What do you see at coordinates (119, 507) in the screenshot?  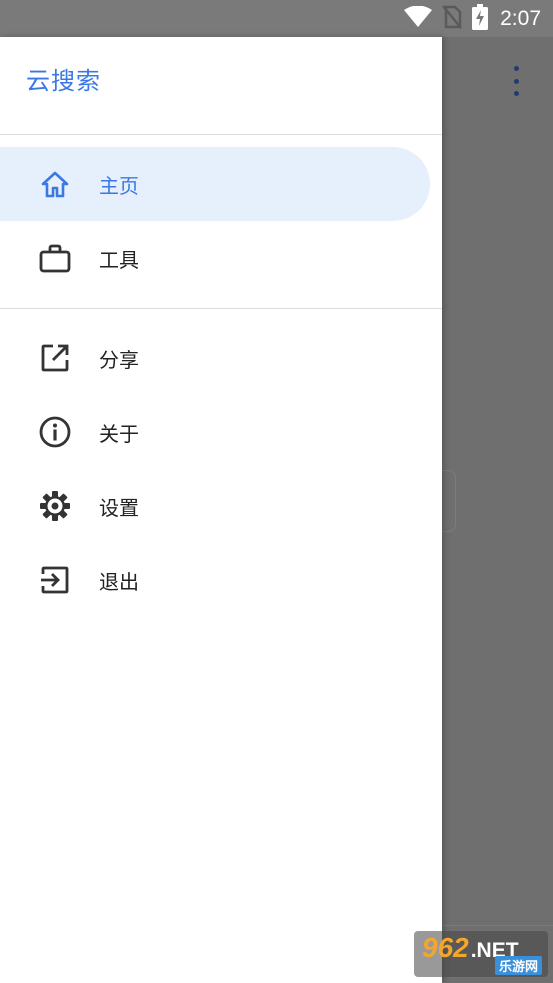 I see `nav-item-label: 设置` at bounding box center [119, 507].